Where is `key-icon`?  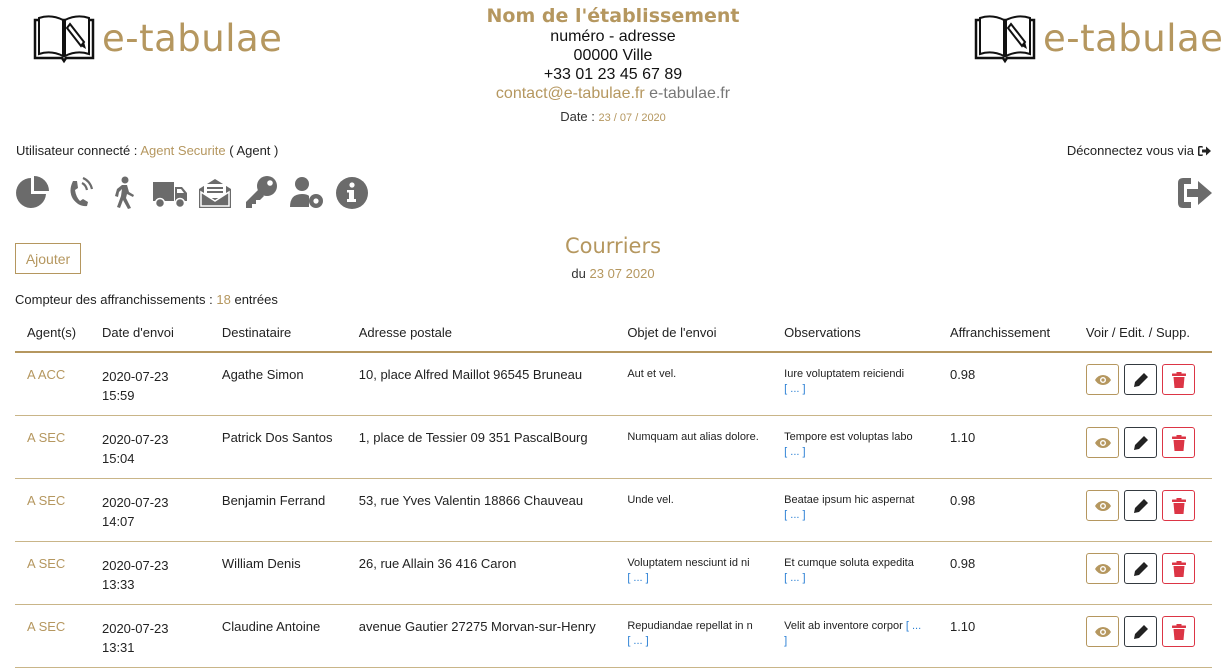
key-icon is located at coordinates (261, 193).